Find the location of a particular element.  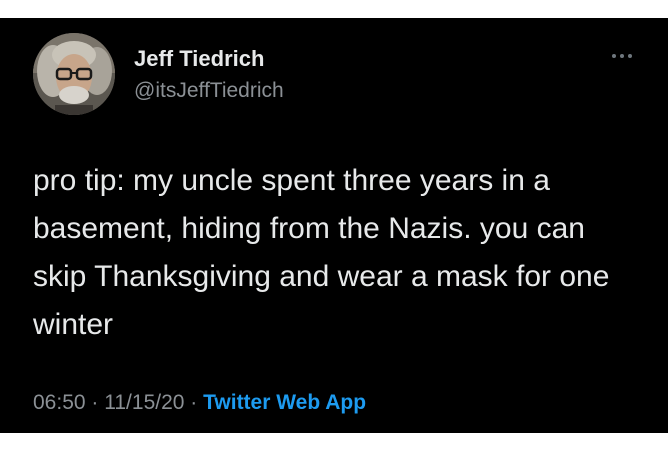

tweet-date: 11/15/20 is located at coordinates (144, 402).